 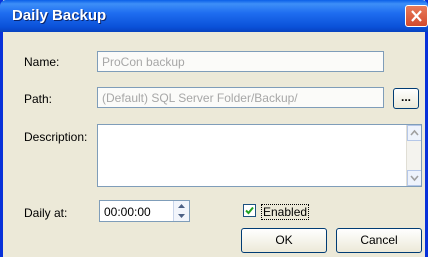 I want to click on close-button, so click(x=416, y=16).